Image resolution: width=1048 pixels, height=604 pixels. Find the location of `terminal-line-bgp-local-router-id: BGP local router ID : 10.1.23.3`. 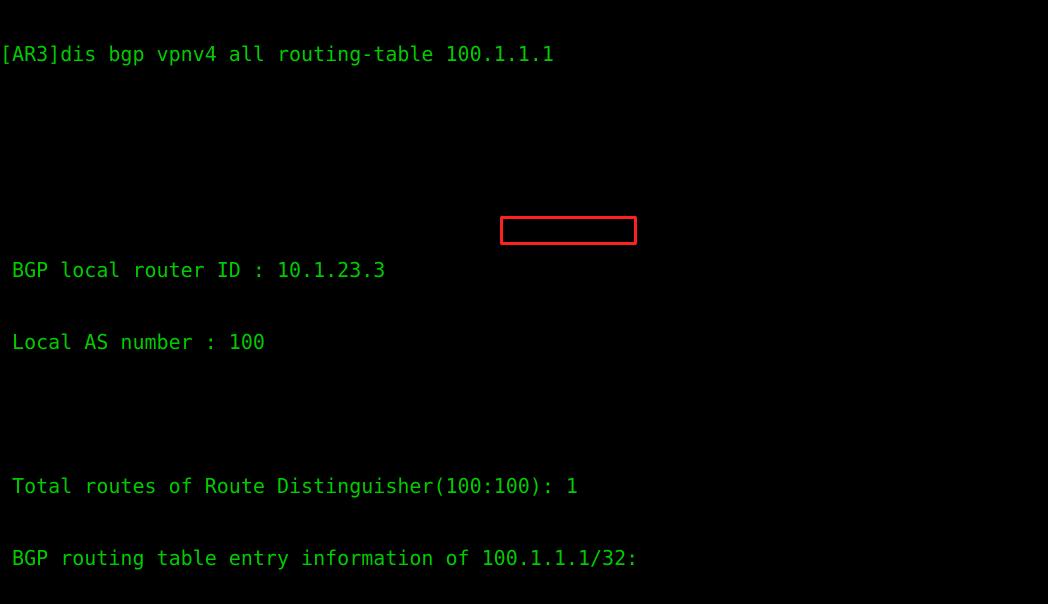

terminal-line-bgp-local-router-id: BGP local router ID : 10.1.23.3 is located at coordinates (193, 270).